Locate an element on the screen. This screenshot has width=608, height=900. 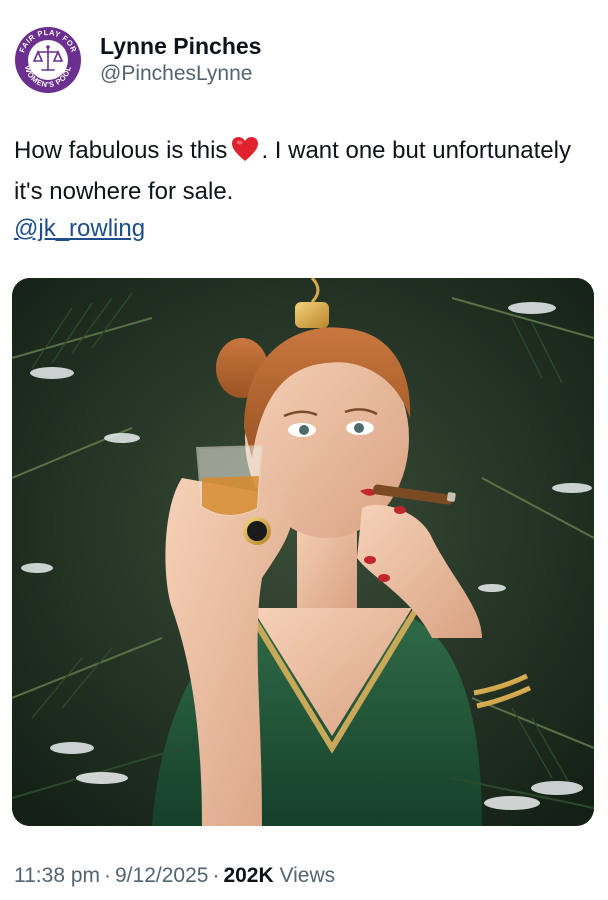
tweet-meta: 11:38 pm · 9/12/2025 · 202K Views is located at coordinates (174, 876).